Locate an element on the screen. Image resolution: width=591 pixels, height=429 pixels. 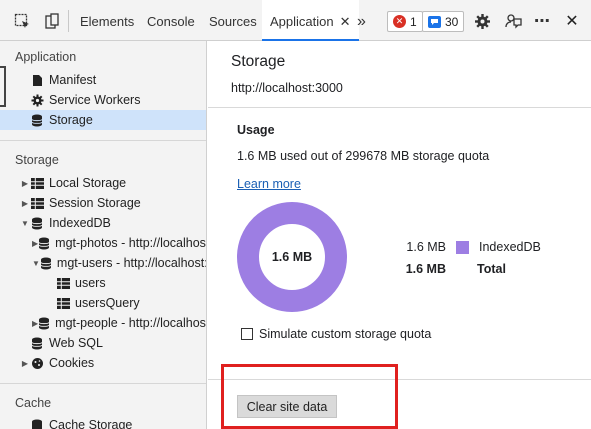
sidebar-item-store-users: users is located at coordinates (103, 283).